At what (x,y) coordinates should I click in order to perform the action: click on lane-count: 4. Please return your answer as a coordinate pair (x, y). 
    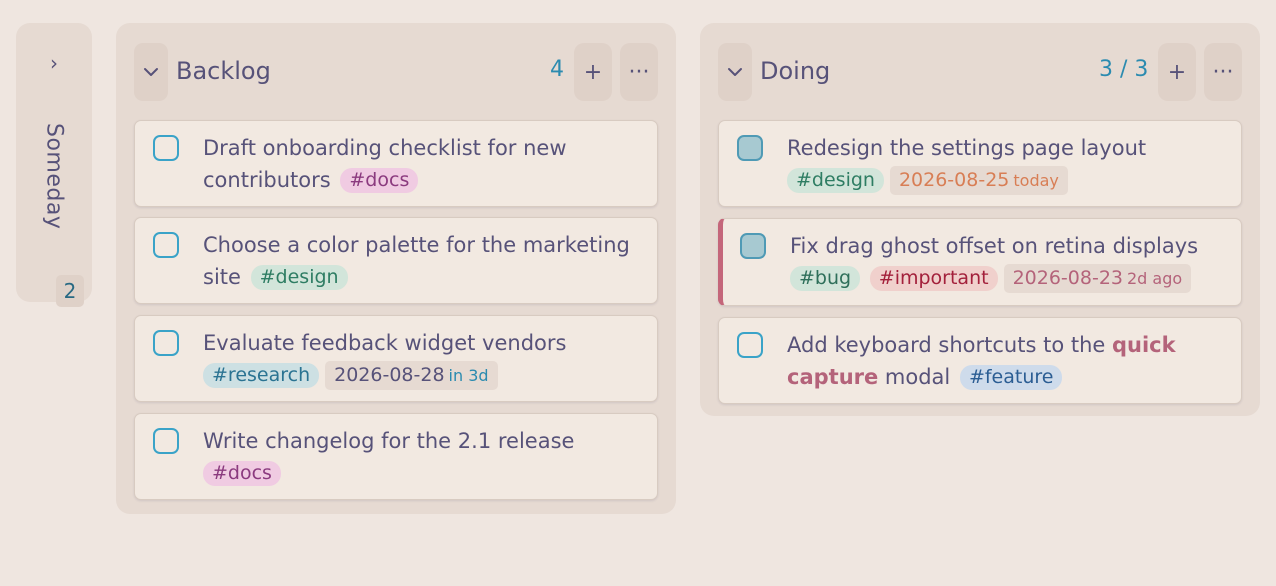
    Looking at the image, I should click on (557, 69).